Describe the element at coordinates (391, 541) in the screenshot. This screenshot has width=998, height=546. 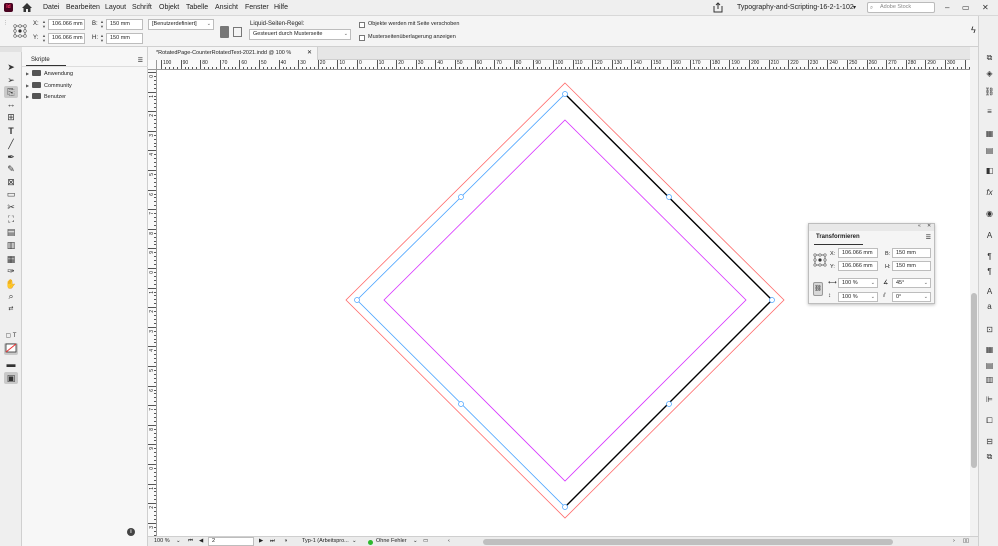
I see `preflight-status: Ohne Fehler` at that location.